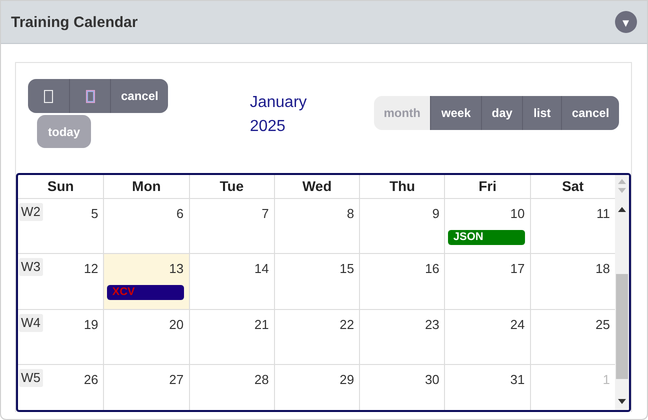 The width and height of the screenshot is (648, 420). I want to click on day-number: 27, so click(176, 380).